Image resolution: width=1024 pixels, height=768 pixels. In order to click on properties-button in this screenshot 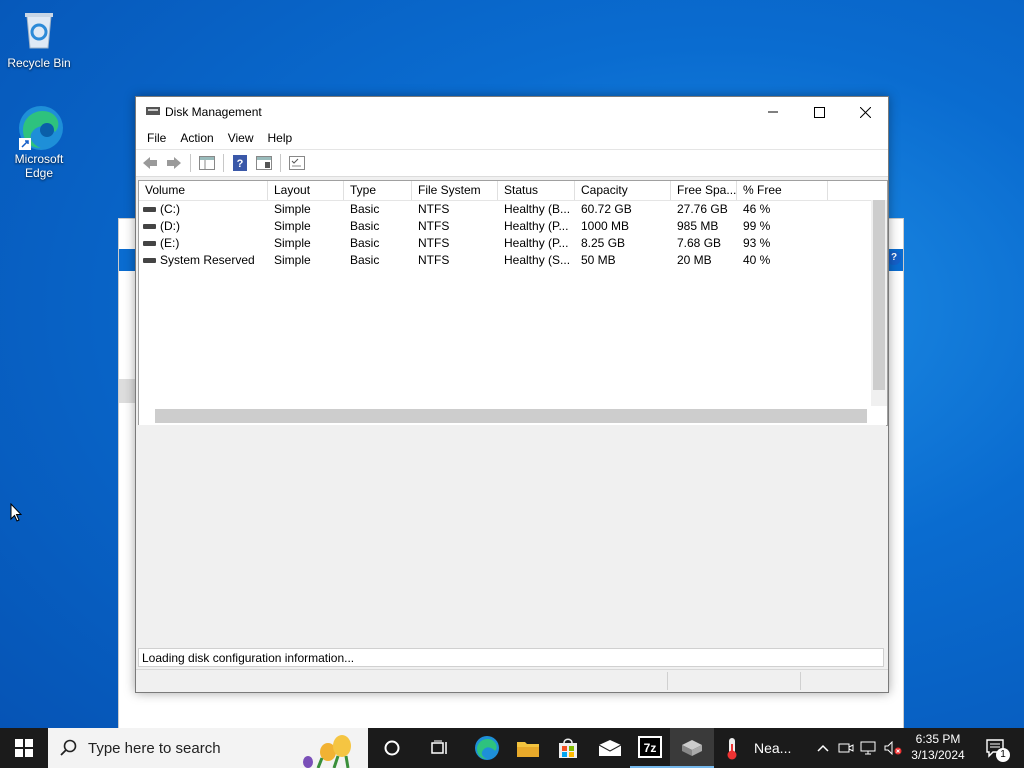, I will do `click(264, 163)`.